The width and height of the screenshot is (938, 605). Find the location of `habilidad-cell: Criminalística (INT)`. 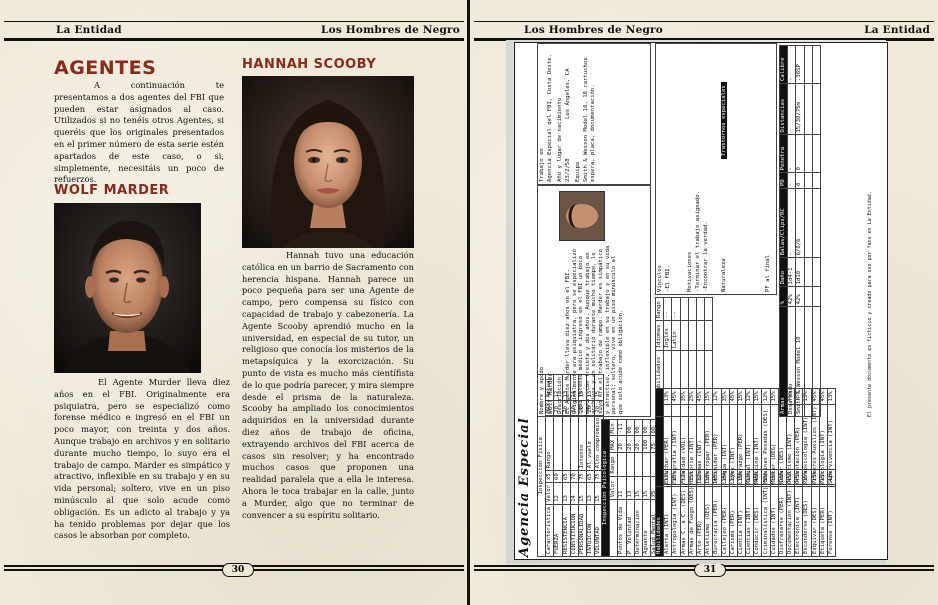

habilidad-cell: Criminalística (INT) is located at coordinates (766, 520).